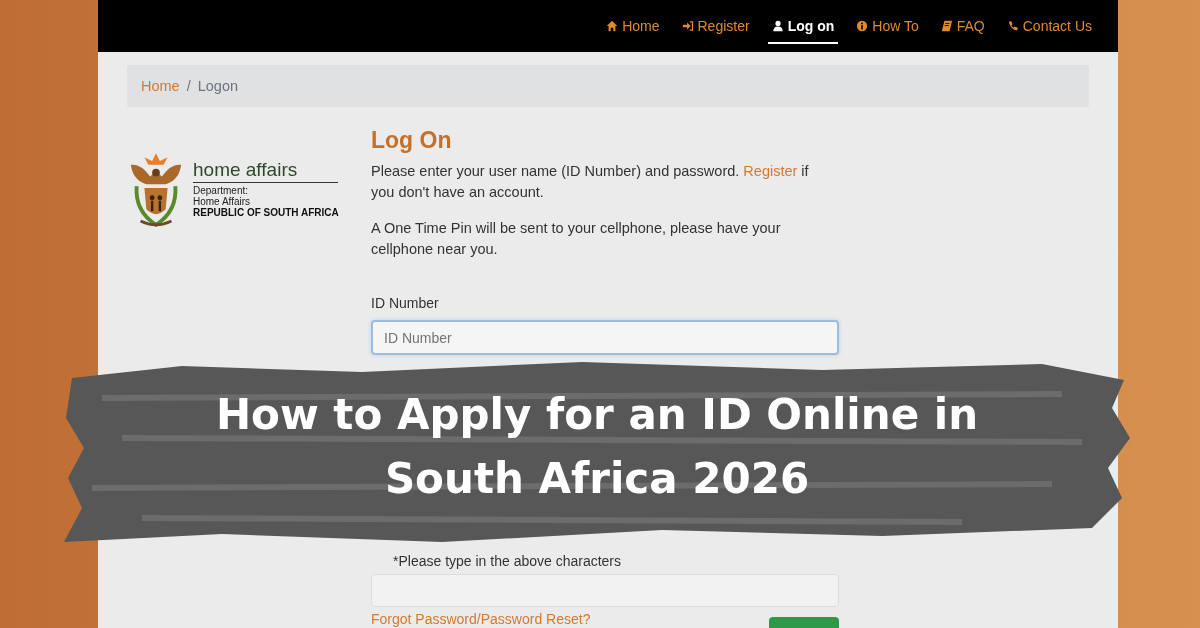 This screenshot has width=1200, height=628. I want to click on nav-link: Home, so click(633, 26).